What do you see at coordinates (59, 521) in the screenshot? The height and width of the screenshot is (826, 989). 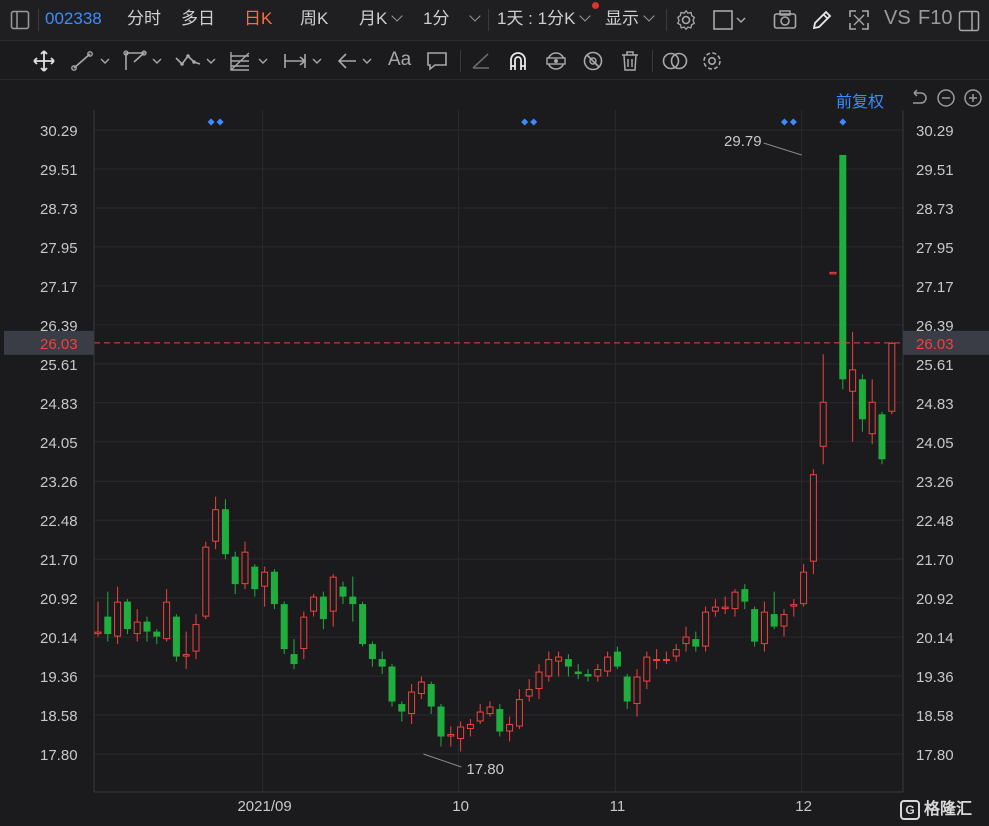 I see `y-tick-label-left: 22.48` at bounding box center [59, 521].